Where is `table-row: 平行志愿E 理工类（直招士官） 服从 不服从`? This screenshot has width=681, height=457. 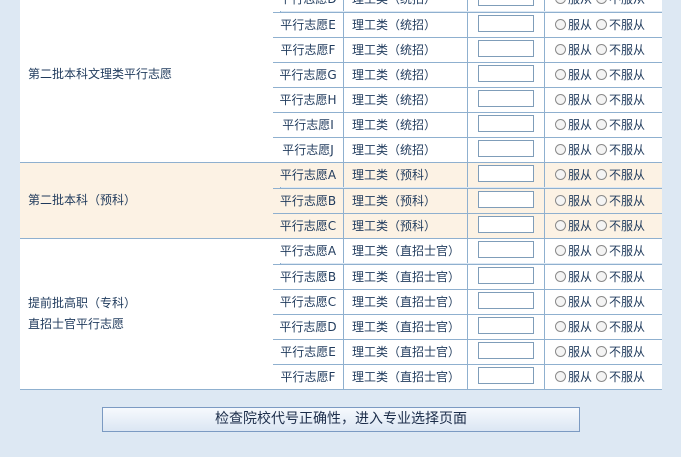 table-row: 平行志愿E 理工类（直招士官） 服从 不服从 is located at coordinates (467, 351).